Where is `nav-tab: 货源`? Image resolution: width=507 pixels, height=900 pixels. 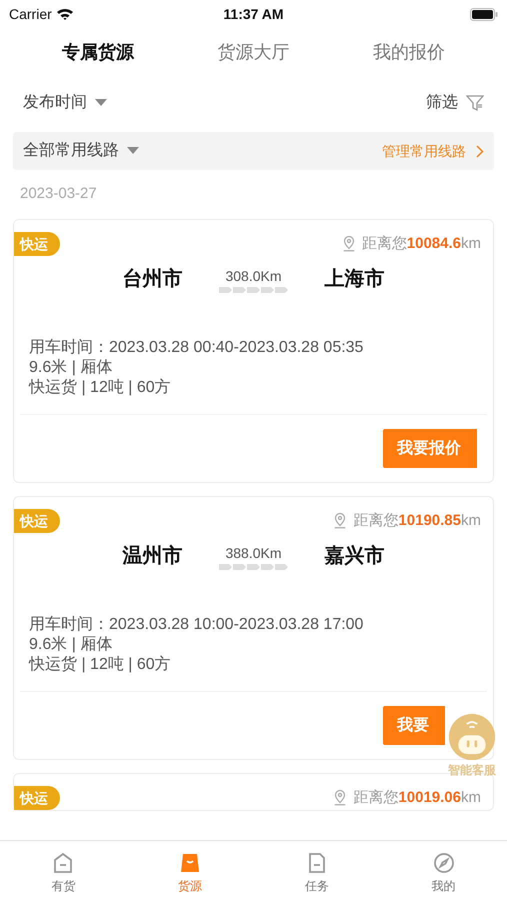
nav-tab: 货源 is located at coordinates (190, 873).